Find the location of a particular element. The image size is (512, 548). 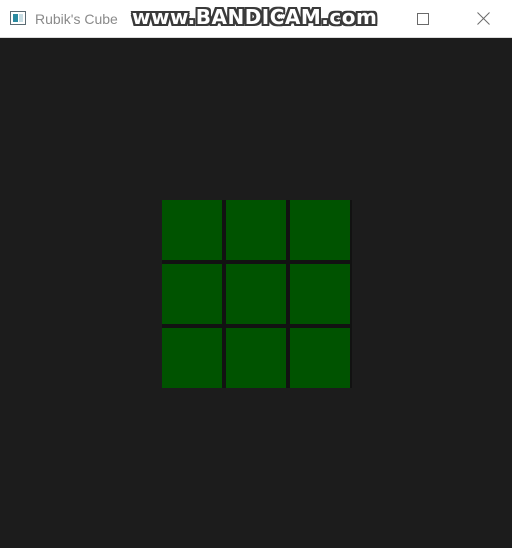

close-icon is located at coordinates (483, 18).